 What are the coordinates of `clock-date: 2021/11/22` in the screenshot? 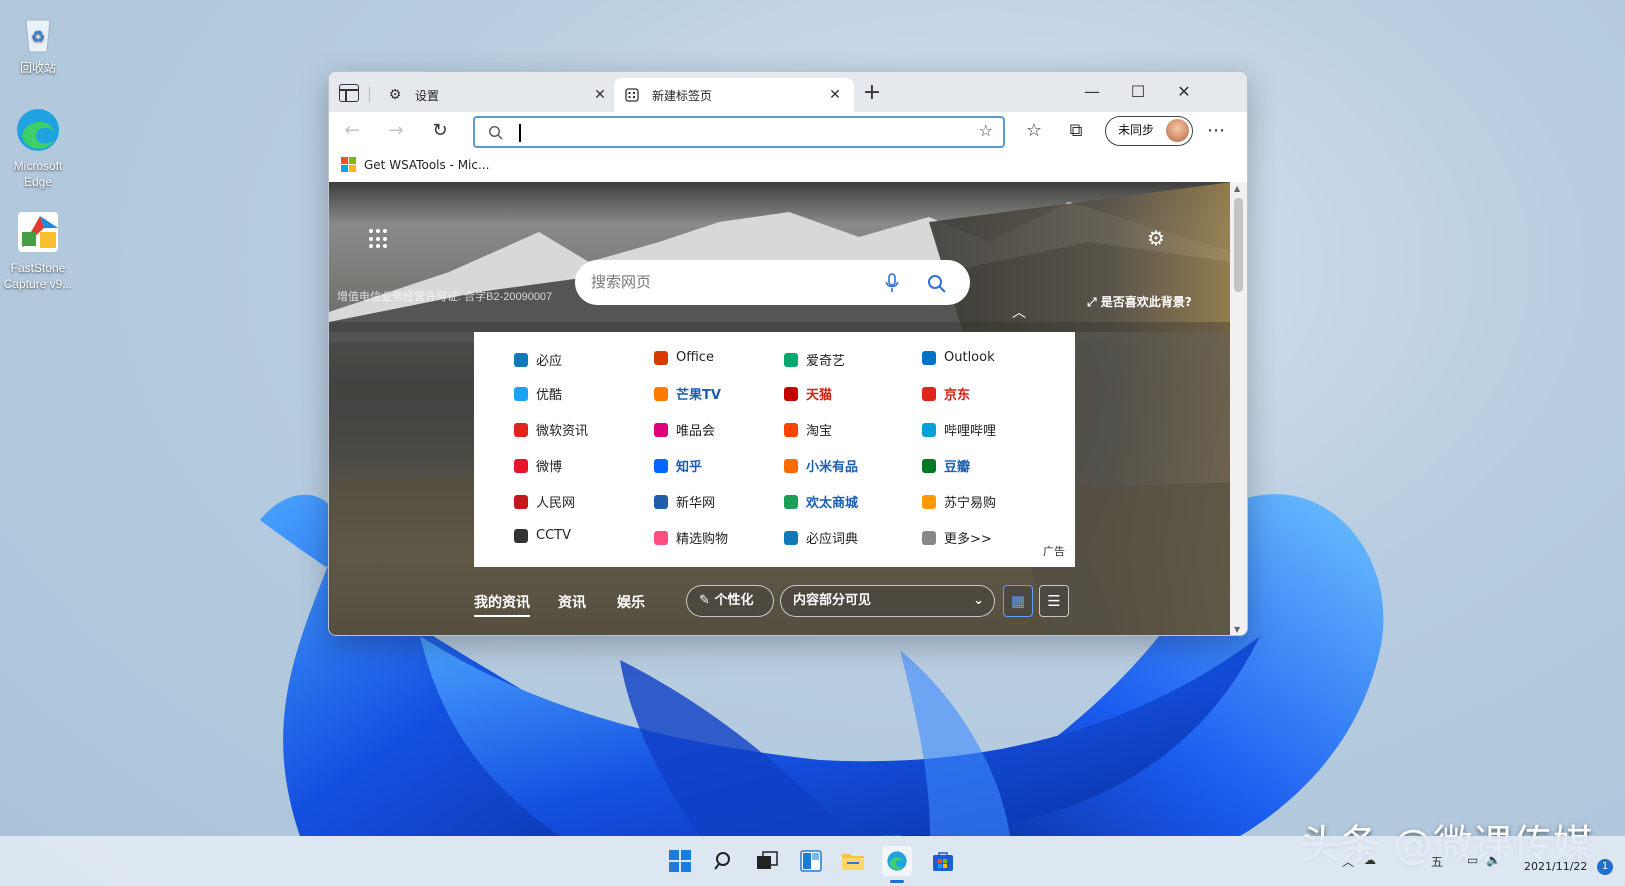 It's located at (1555, 866).